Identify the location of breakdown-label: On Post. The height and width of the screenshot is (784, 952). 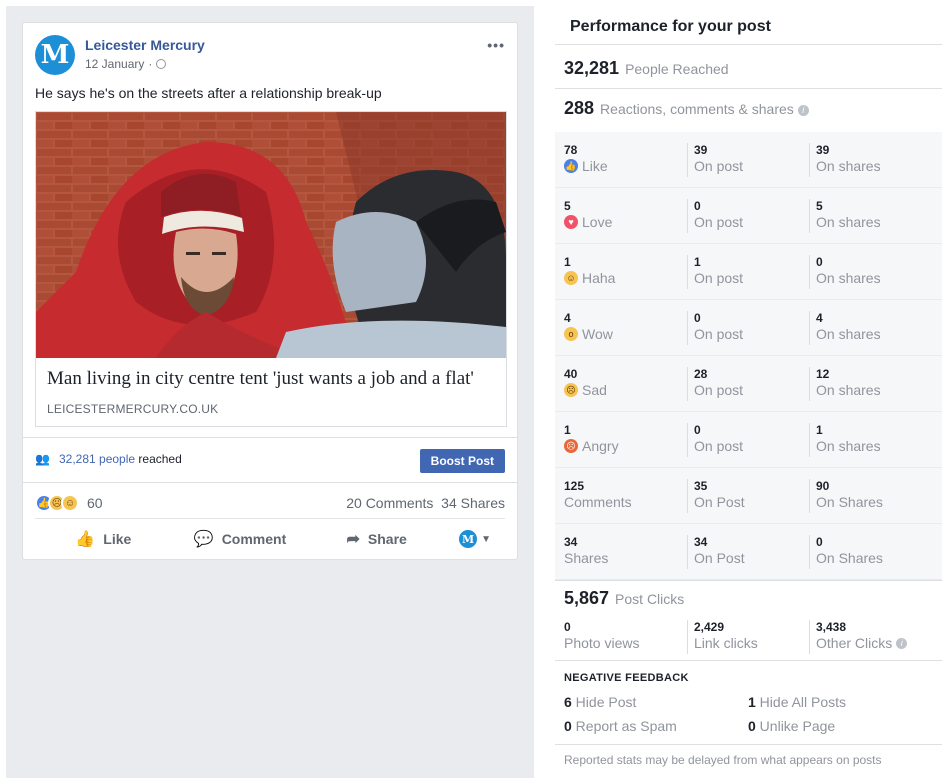
(749, 558).